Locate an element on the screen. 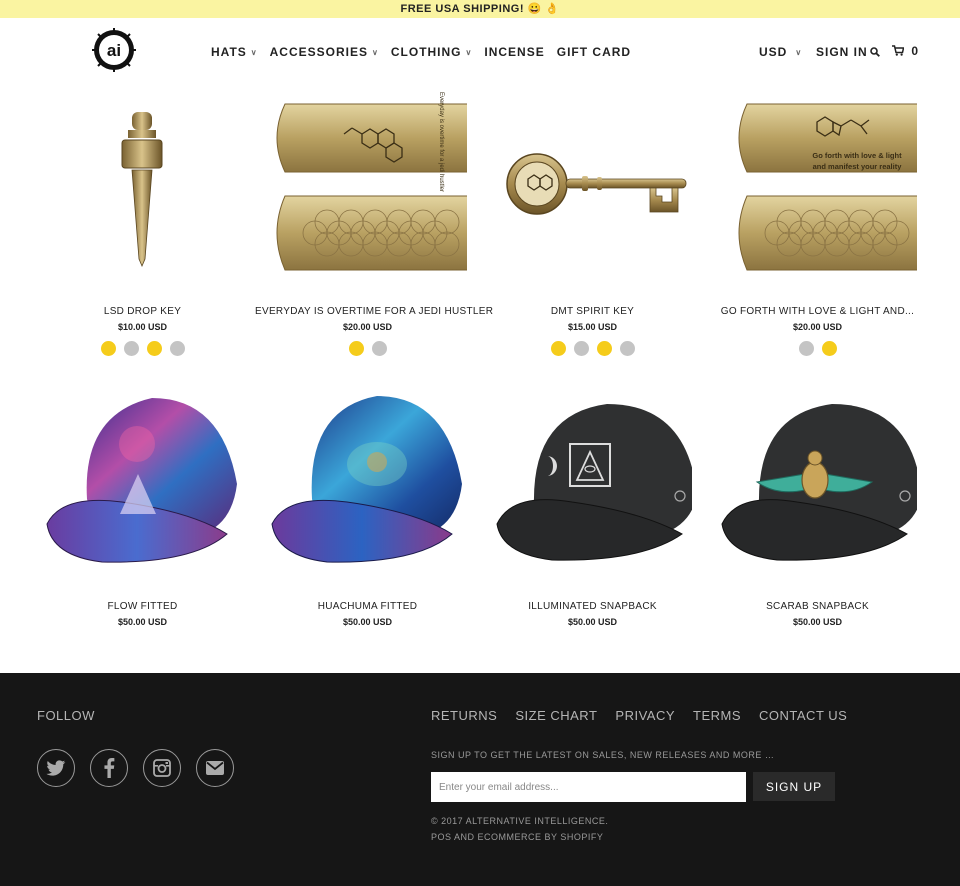  nav-label: CLOTHING is located at coordinates (426, 52).